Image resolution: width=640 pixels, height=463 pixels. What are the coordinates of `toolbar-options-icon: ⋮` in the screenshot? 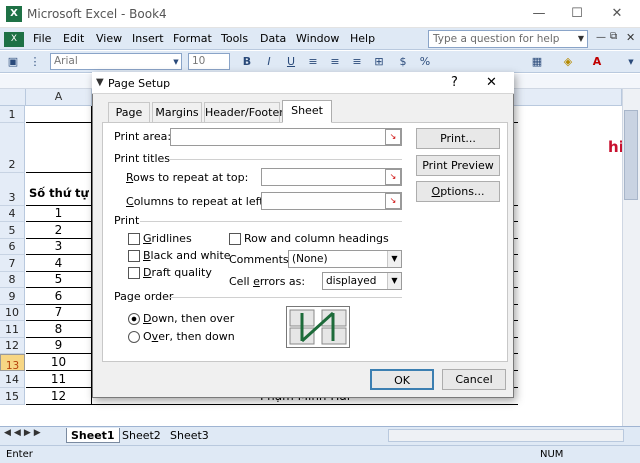 It's located at (35, 62).